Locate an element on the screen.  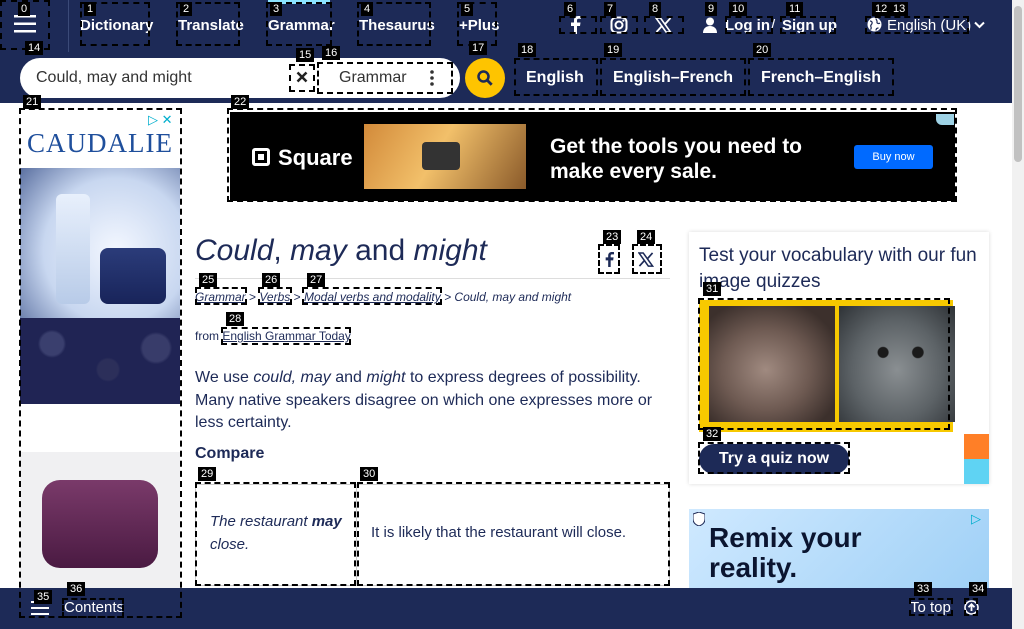
annotation-tag: 18 is located at coordinates (527, 50).